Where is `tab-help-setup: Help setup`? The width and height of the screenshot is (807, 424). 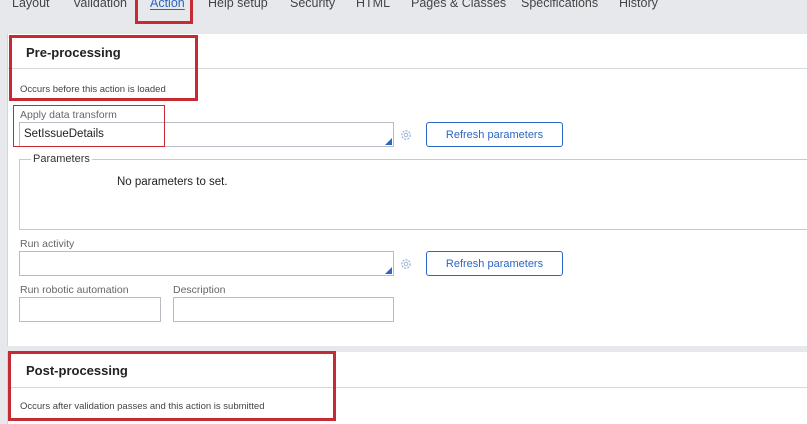
tab-help-setup: Help setup is located at coordinates (238, 5).